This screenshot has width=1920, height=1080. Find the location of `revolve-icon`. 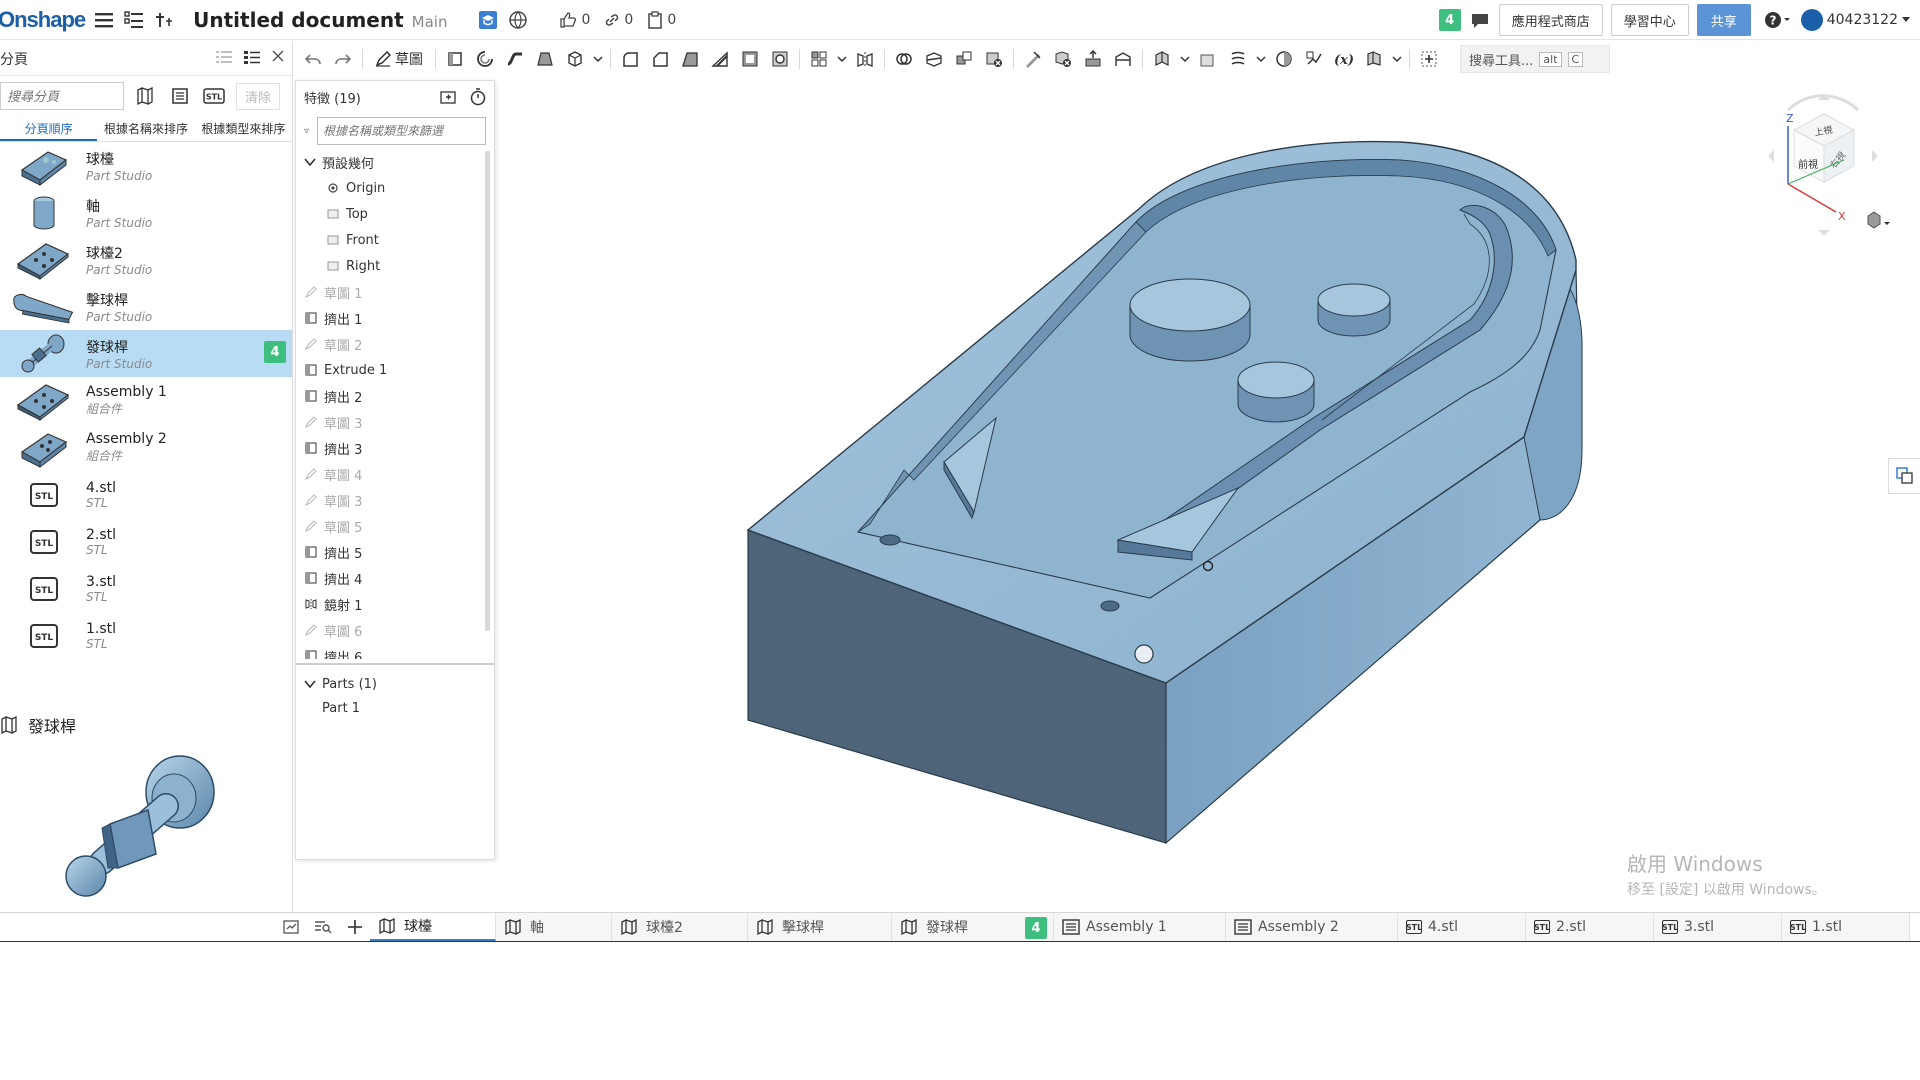

revolve-icon is located at coordinates (485, 59).